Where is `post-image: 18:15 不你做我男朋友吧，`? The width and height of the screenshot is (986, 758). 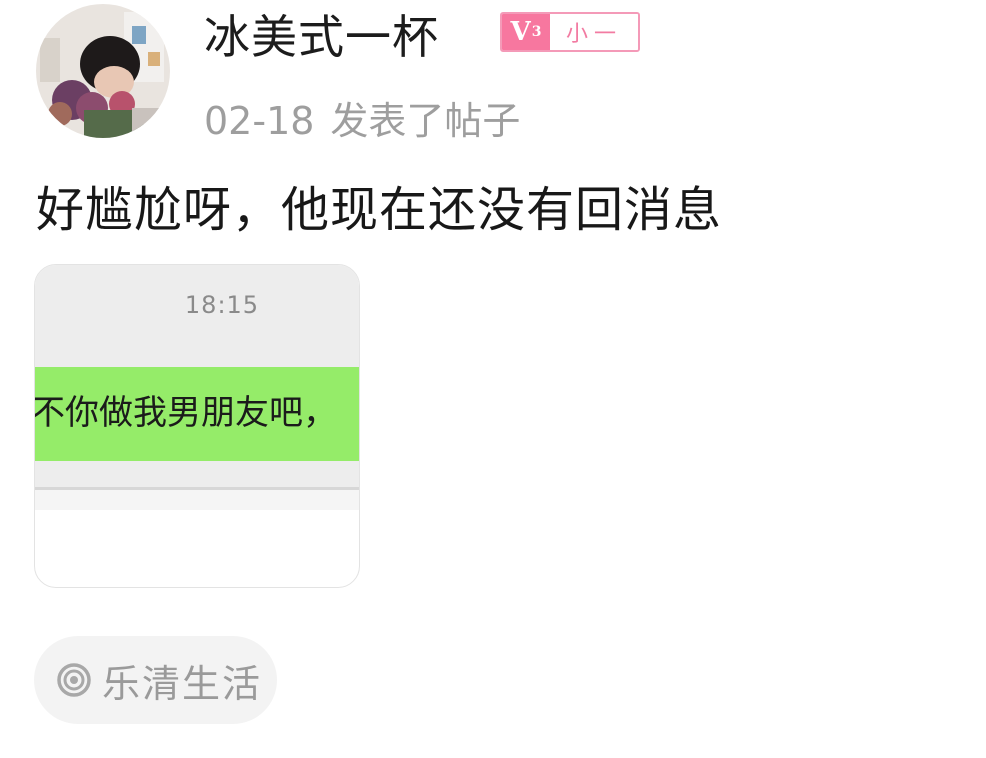 post-image: 18:15 不你做我男朋友吧， is located at coordinates (197, 426).